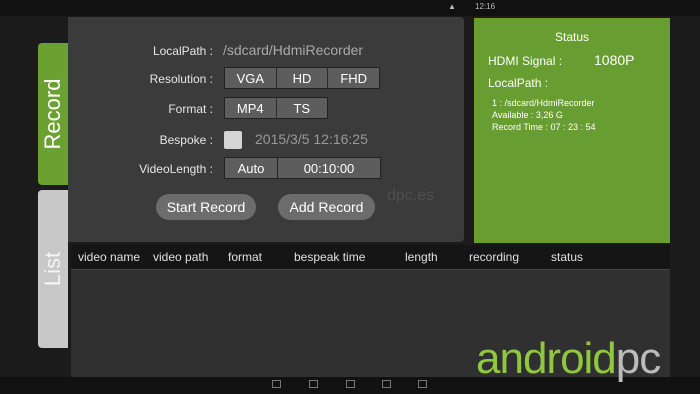 The height and width of the screenshot is (394, 700). I want to click on resolution-selector: VGA HD FHD, so click(302, 78).